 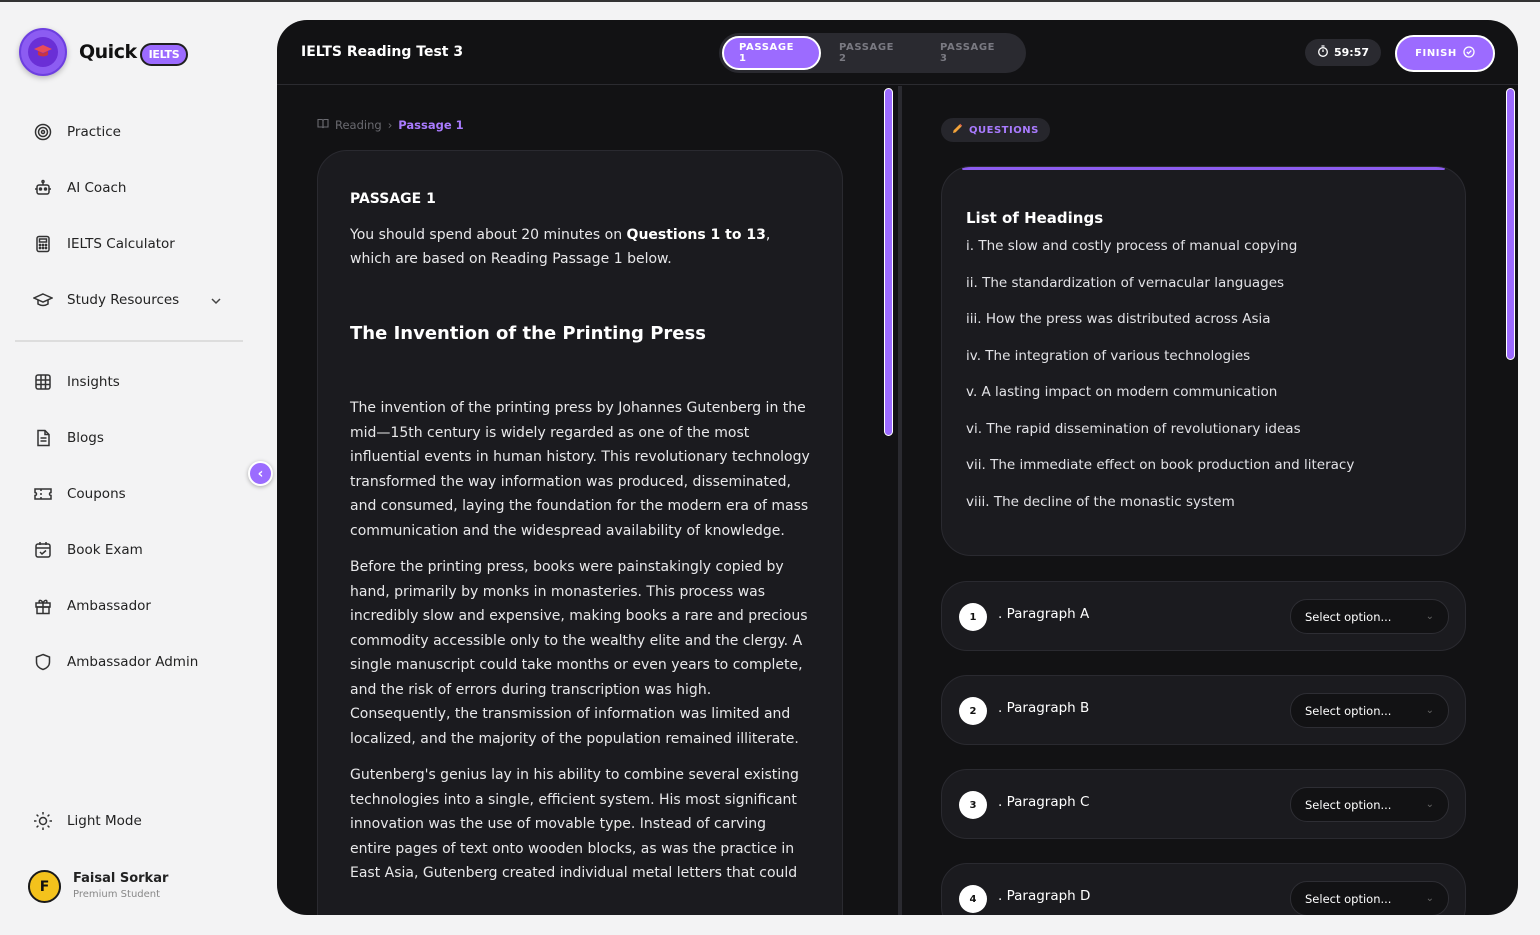 I want to click on sidebar-item-label: Ambassador, so click(x=109, y=606).